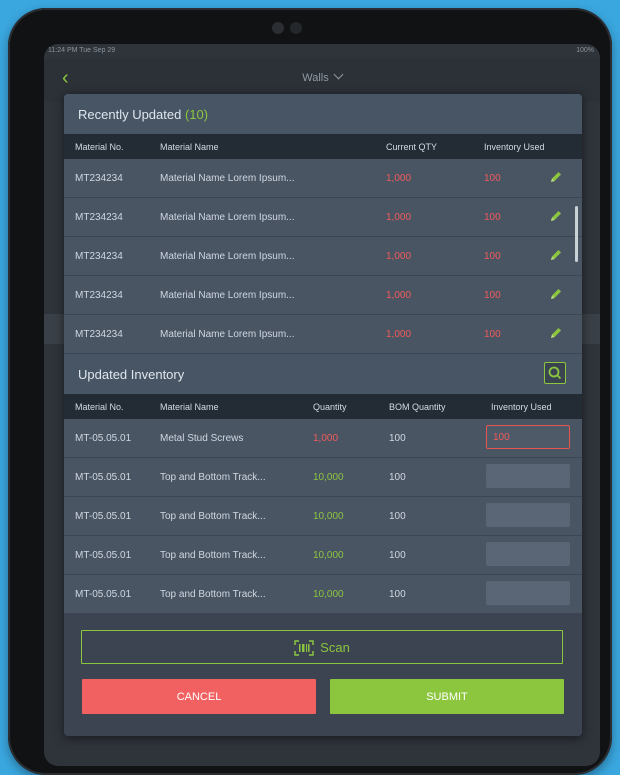 This screenshot has height=775, width=620. I want to click on cancel-button: CANCEL, so click(199, 696).